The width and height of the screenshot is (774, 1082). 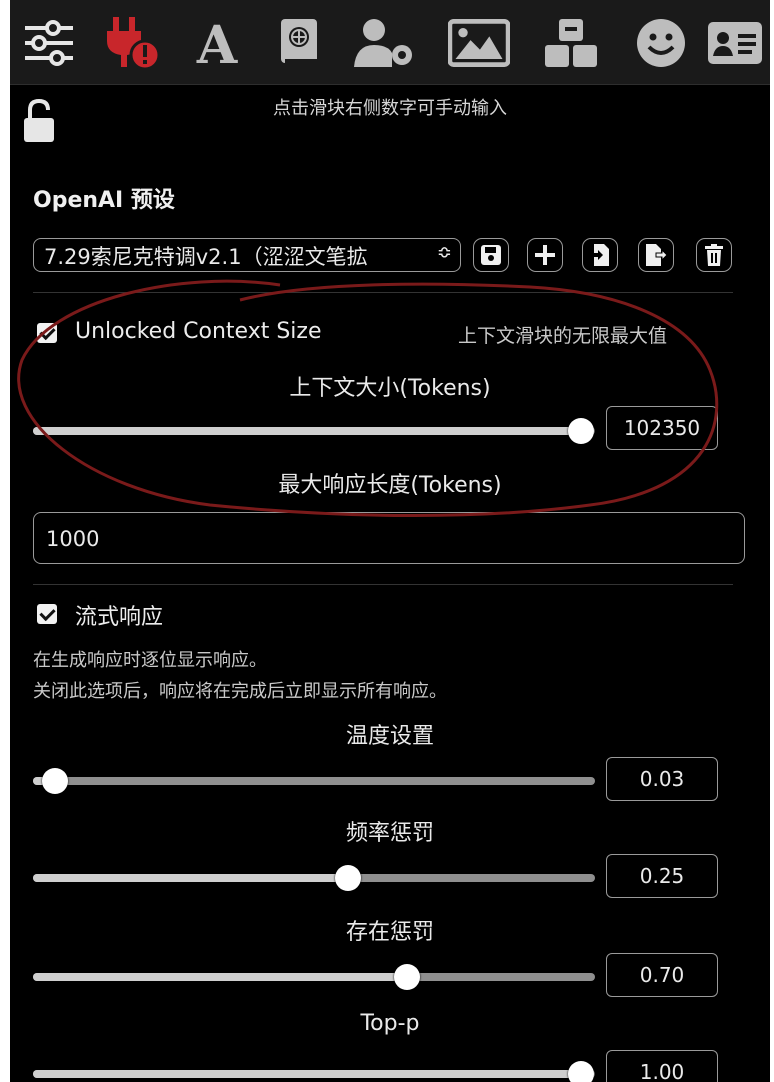 I want to click on user-gear-icon, so click(x=385, y=43).